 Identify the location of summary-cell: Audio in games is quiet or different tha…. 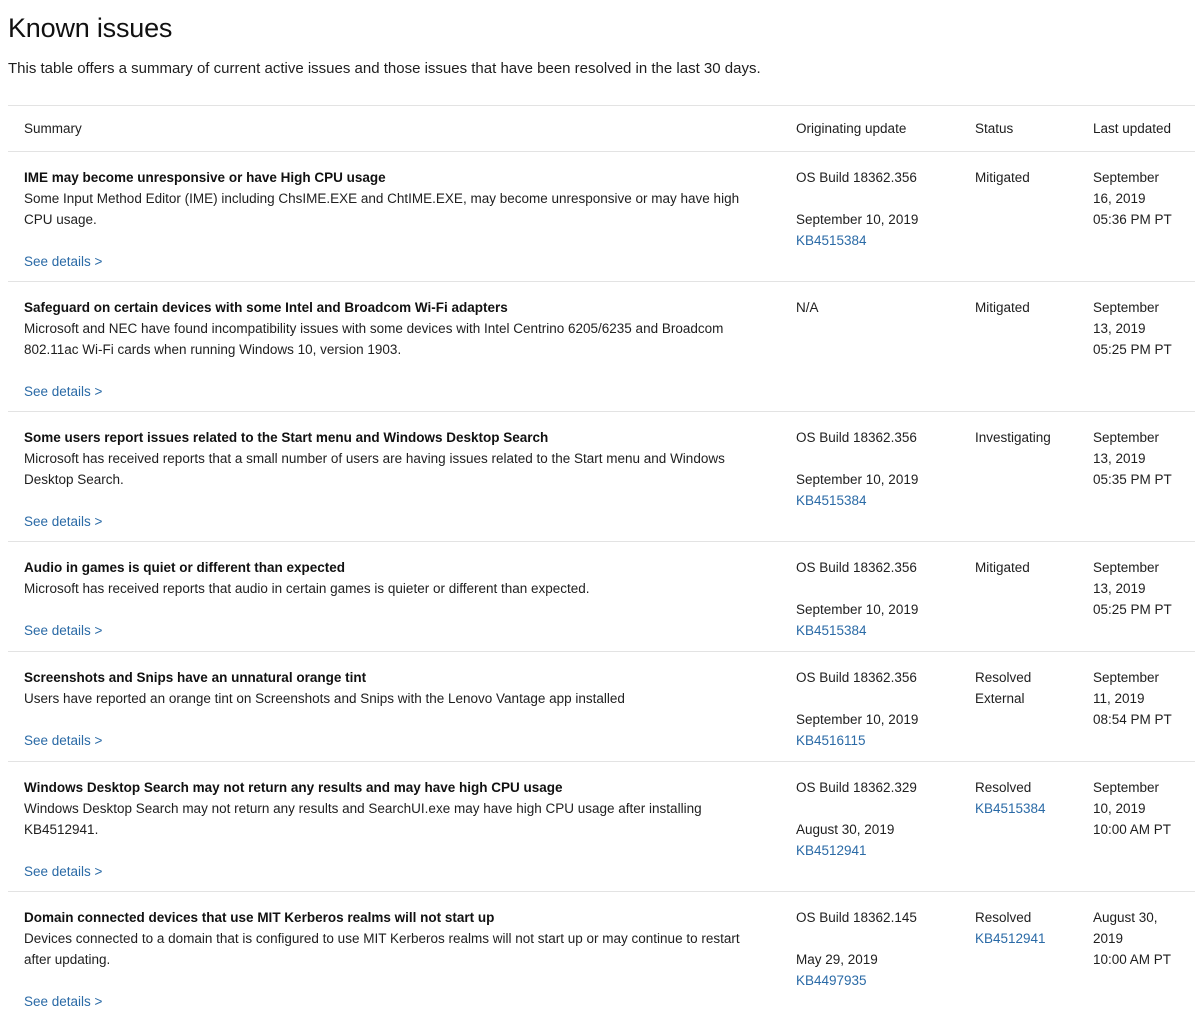
(394, 597).